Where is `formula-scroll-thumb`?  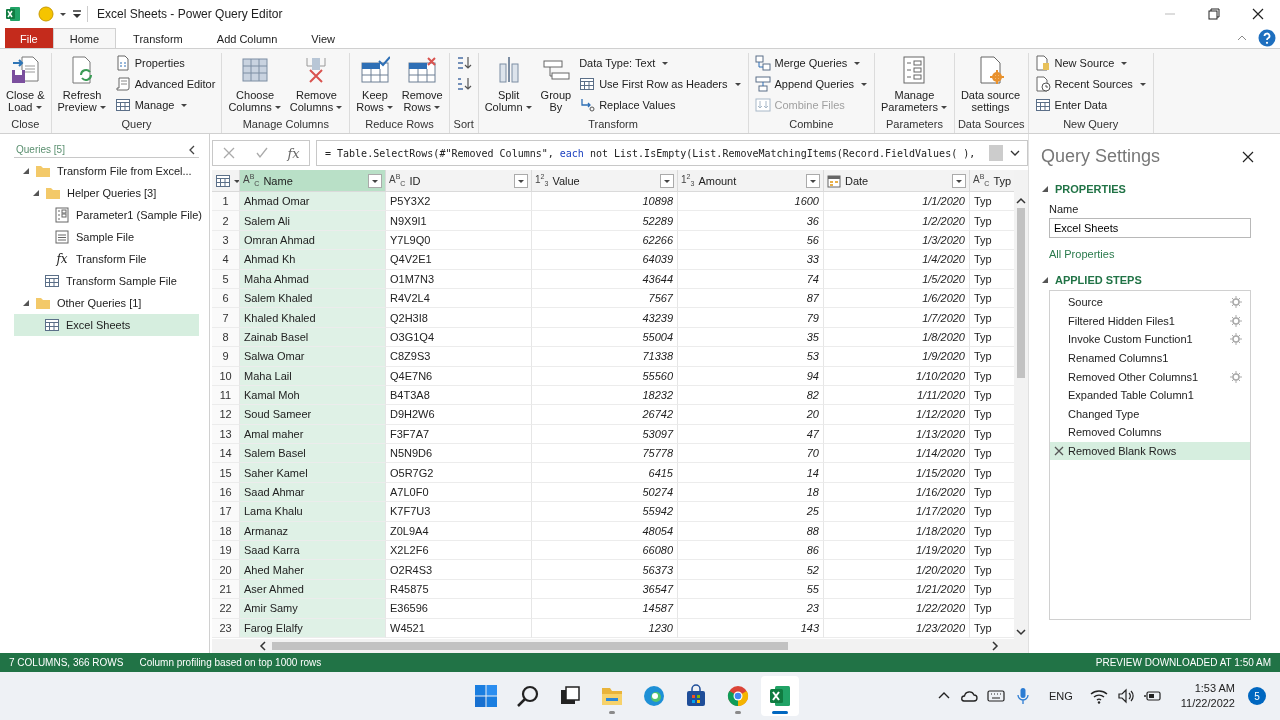 formula-scroll-thumb is located at coordinates (996, 153).